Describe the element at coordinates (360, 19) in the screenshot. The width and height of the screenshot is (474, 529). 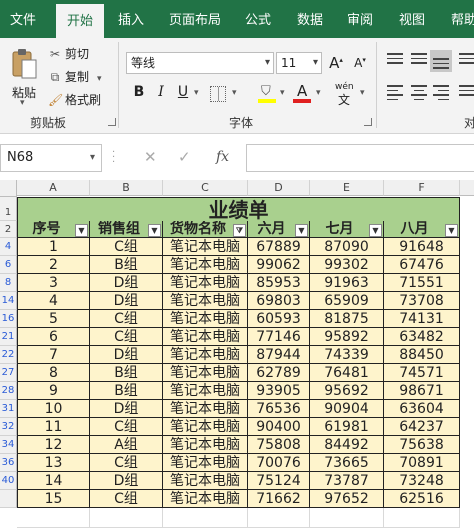
I see `tab-review: 审阅` at that location.